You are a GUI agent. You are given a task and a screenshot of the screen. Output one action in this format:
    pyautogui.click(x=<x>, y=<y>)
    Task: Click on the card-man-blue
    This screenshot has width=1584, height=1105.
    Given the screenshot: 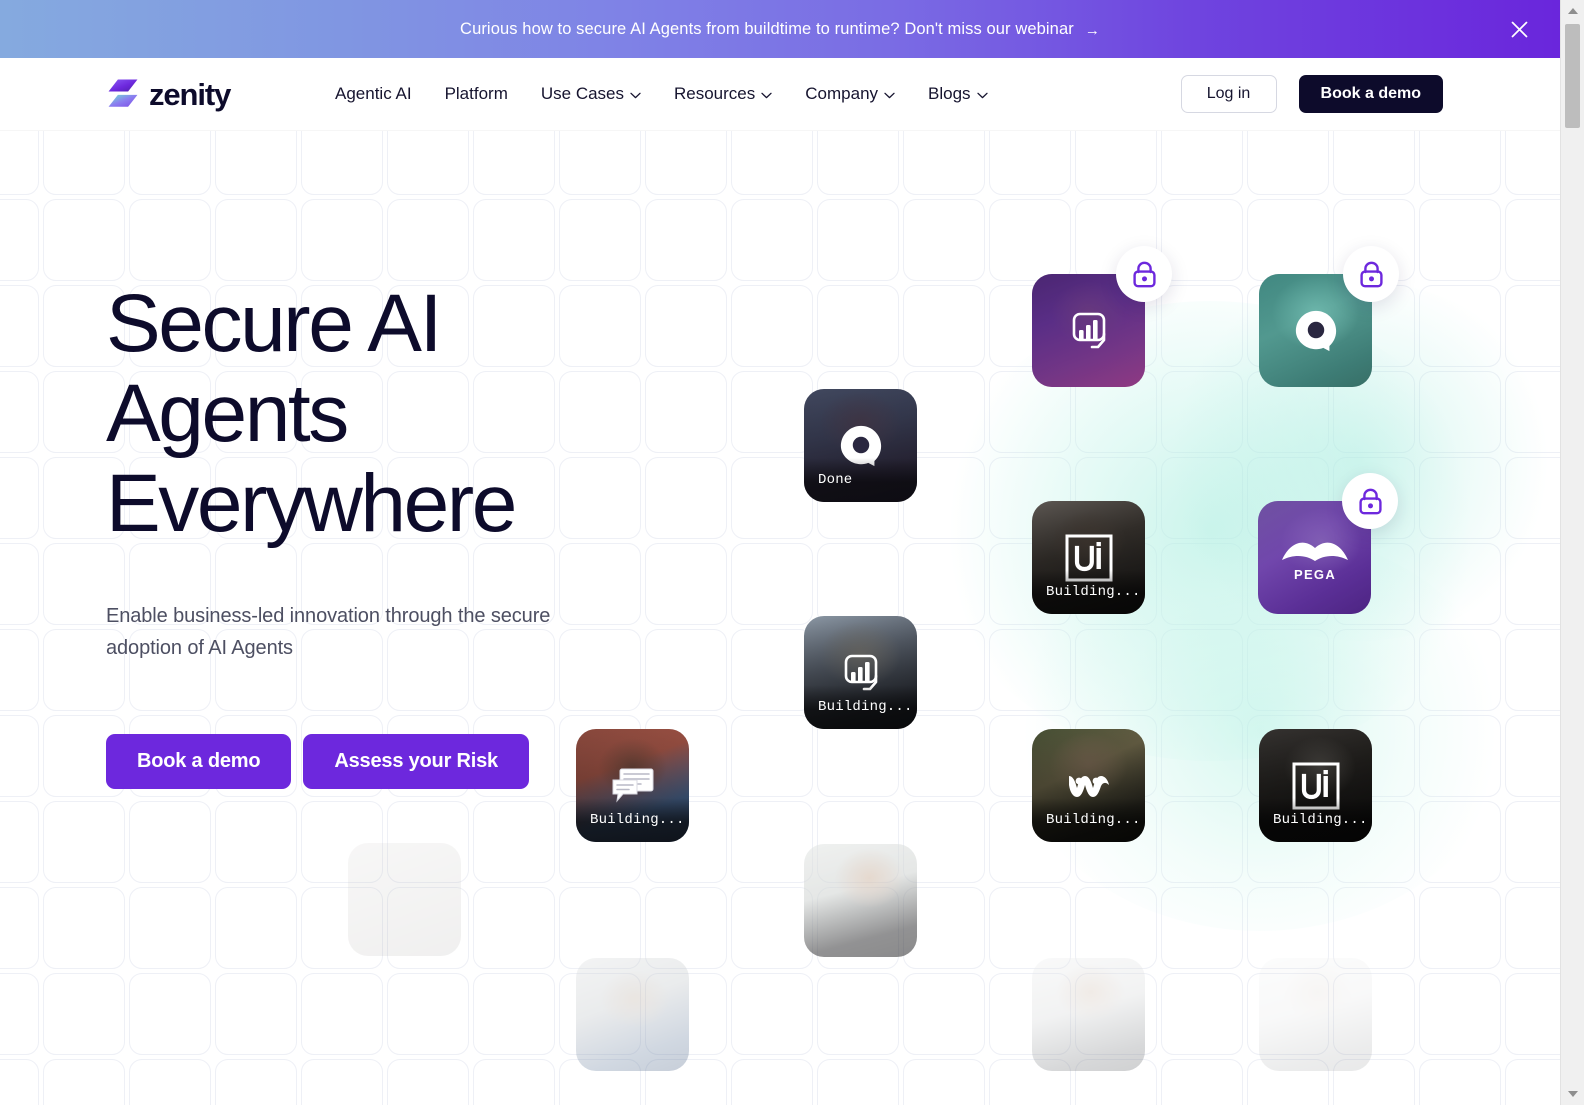 What is the action you would take?
    pyautogui.click(x=632, y=1014)
    